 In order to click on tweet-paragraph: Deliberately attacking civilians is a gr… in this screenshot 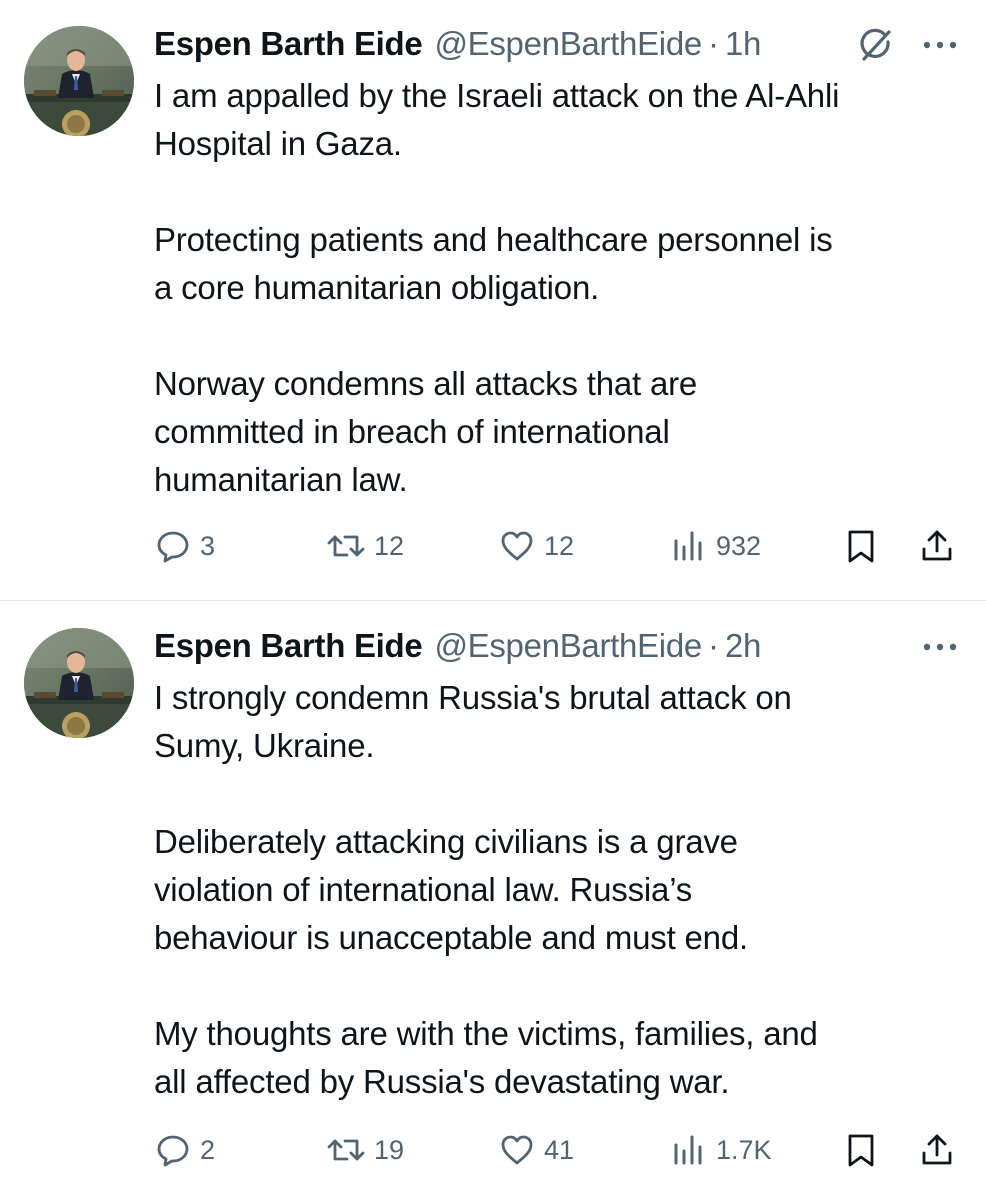, I will do `click(451, 889)`.